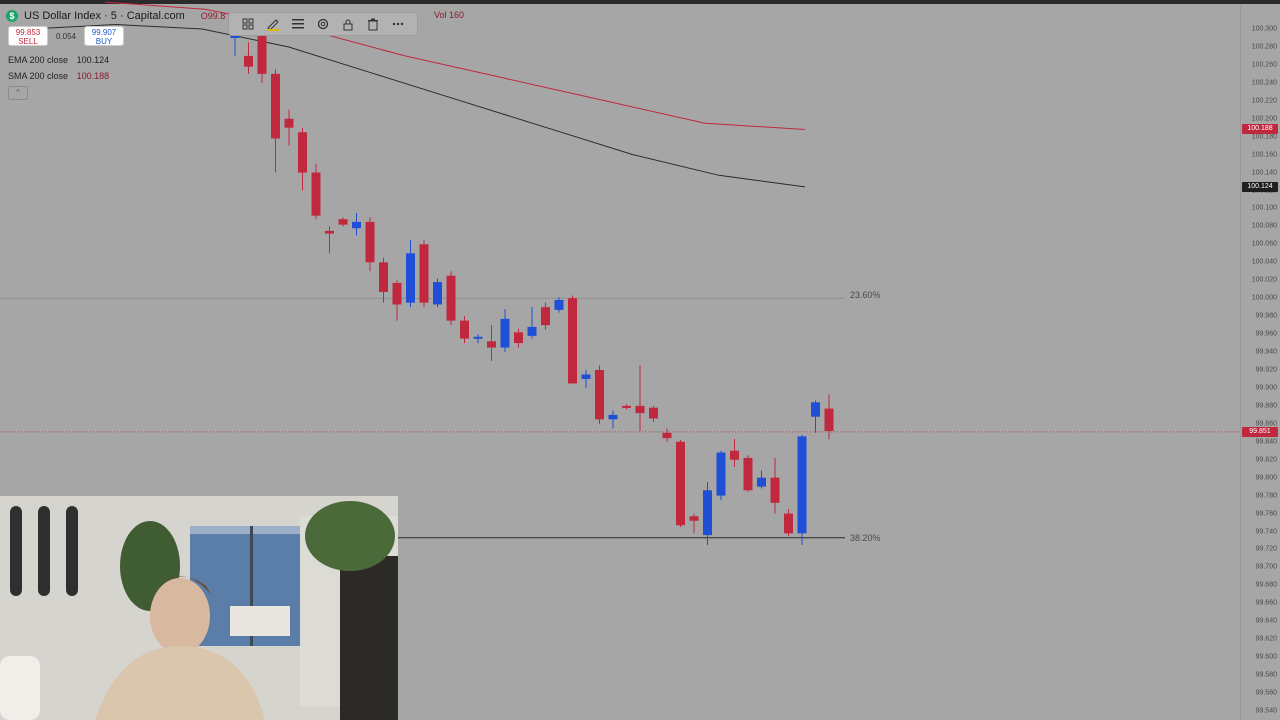  What do you see at coordinates (1266, 478) in the screenshot?
I see `price-tick-label: 99.800` at bounding box center [1266, 478].